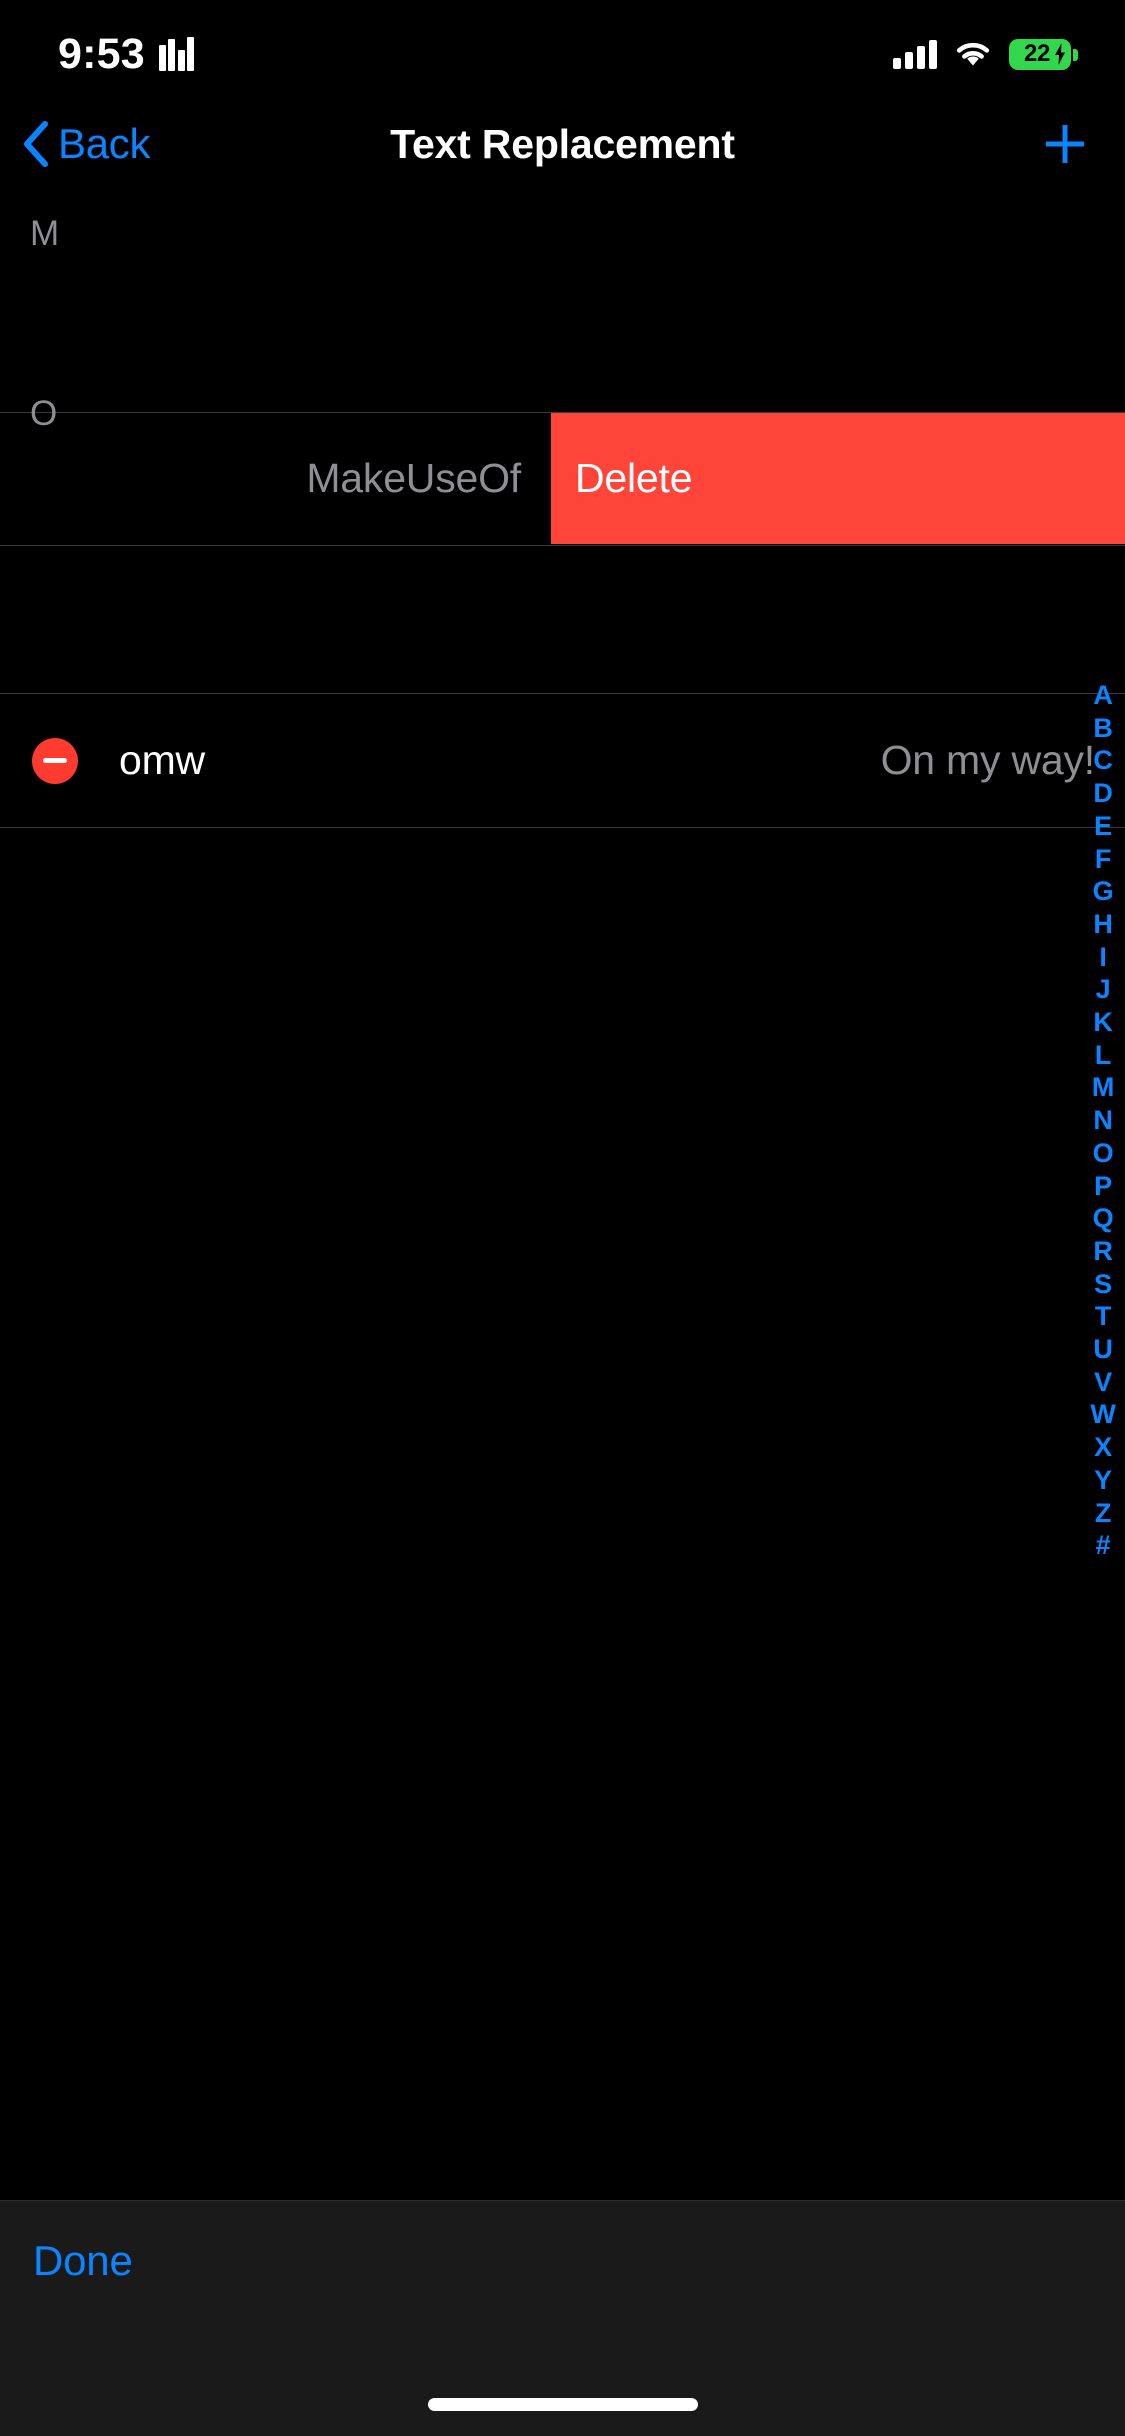 This screenshot has height=2436, width=1125. Describe the element at coordinates (1103, 1186) in the screenshot. I see `index-letter-p: P` at that location.